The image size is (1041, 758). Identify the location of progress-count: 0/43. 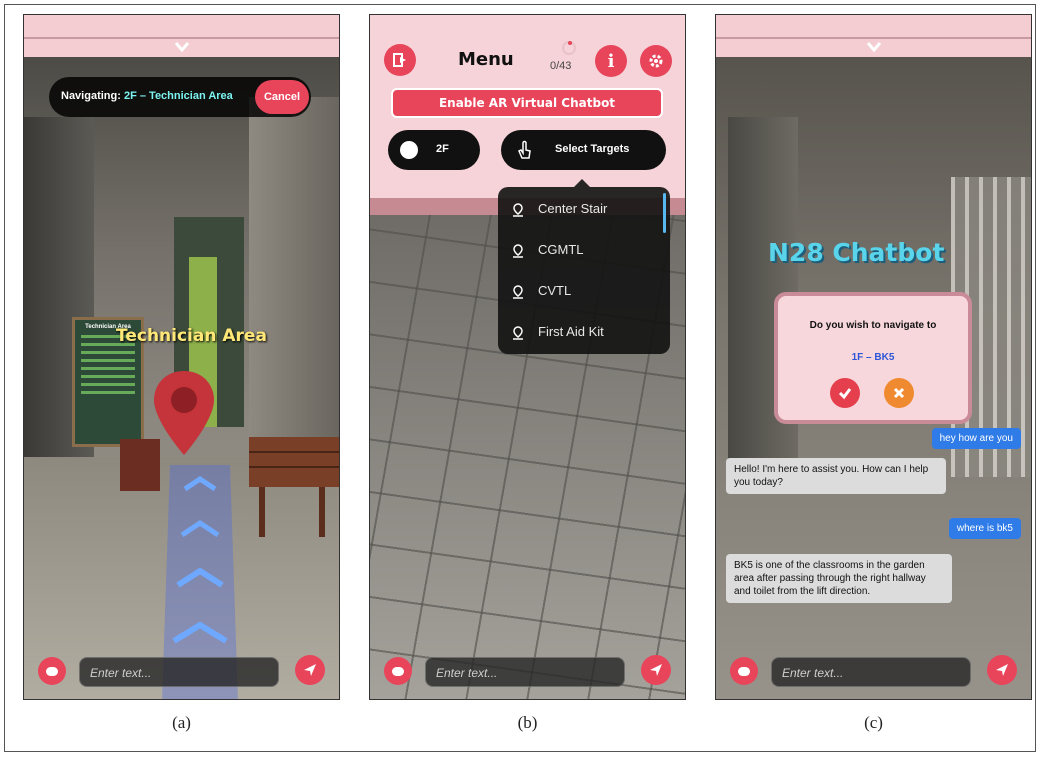
(561, 66).